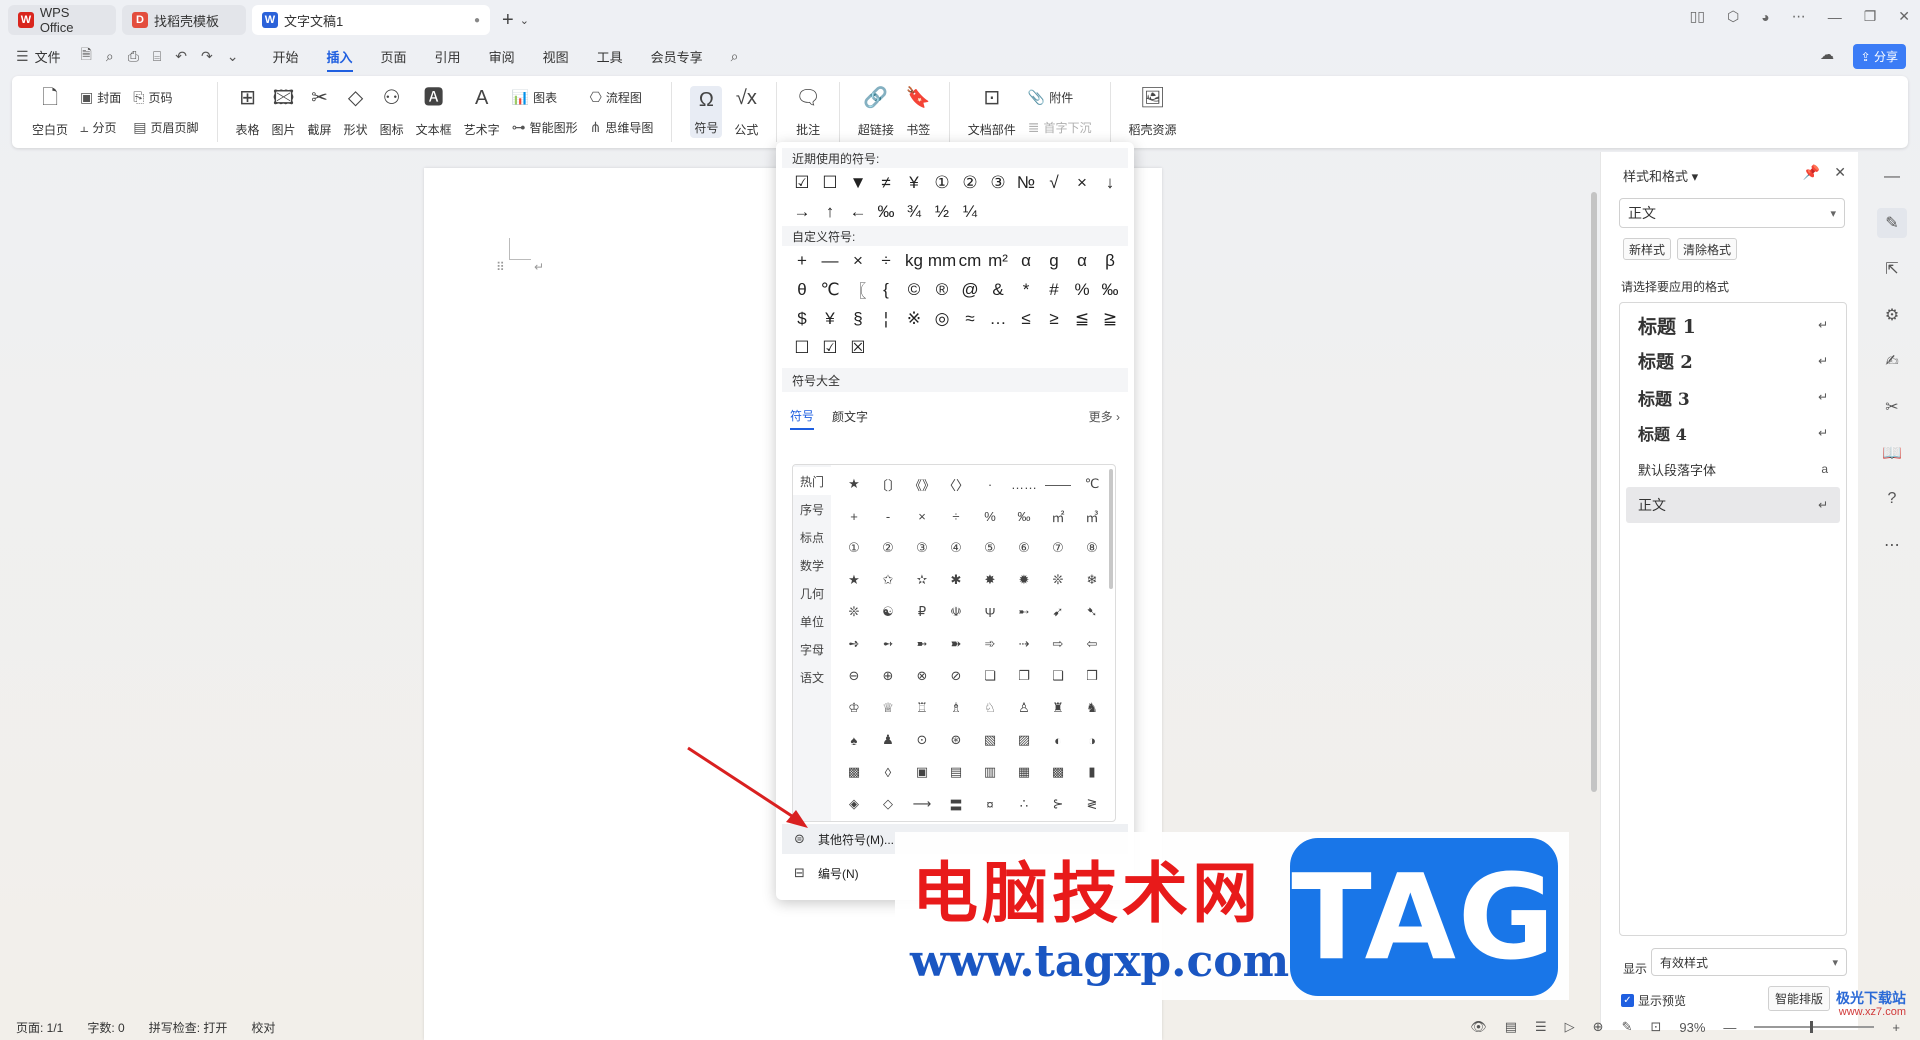 The height and width of the screenshot is (1040, 1920). I want to click on quick-access-chevron-icon: ⌄, so click(233, 56).